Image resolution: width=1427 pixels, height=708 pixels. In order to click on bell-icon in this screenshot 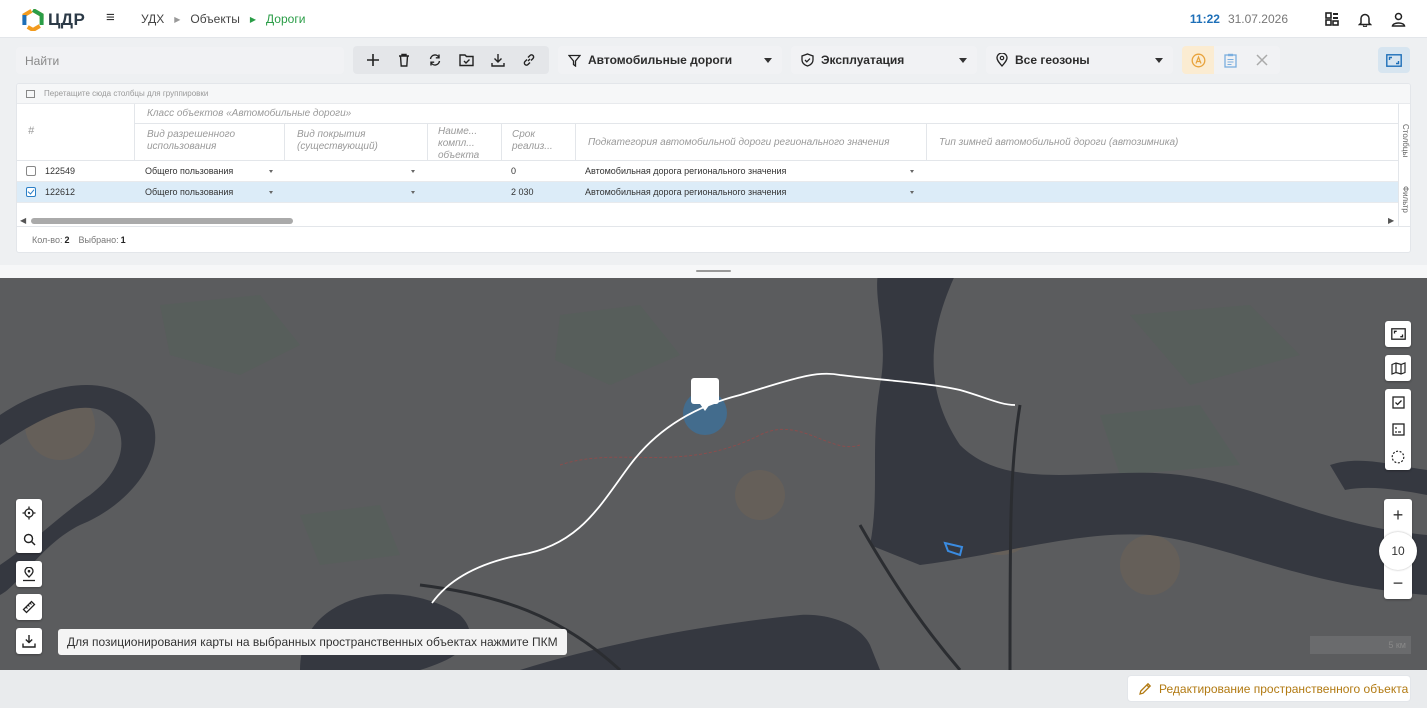, I will do `click(1365, 19)`.